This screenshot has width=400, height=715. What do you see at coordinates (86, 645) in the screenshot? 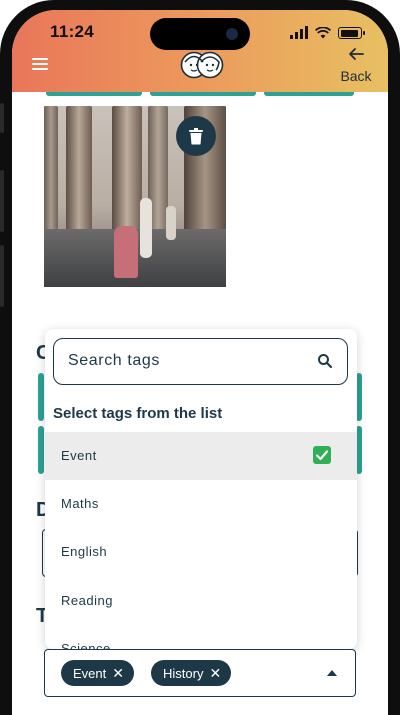
I see `tag-option-label: Science` at bounding box center [86, 645].